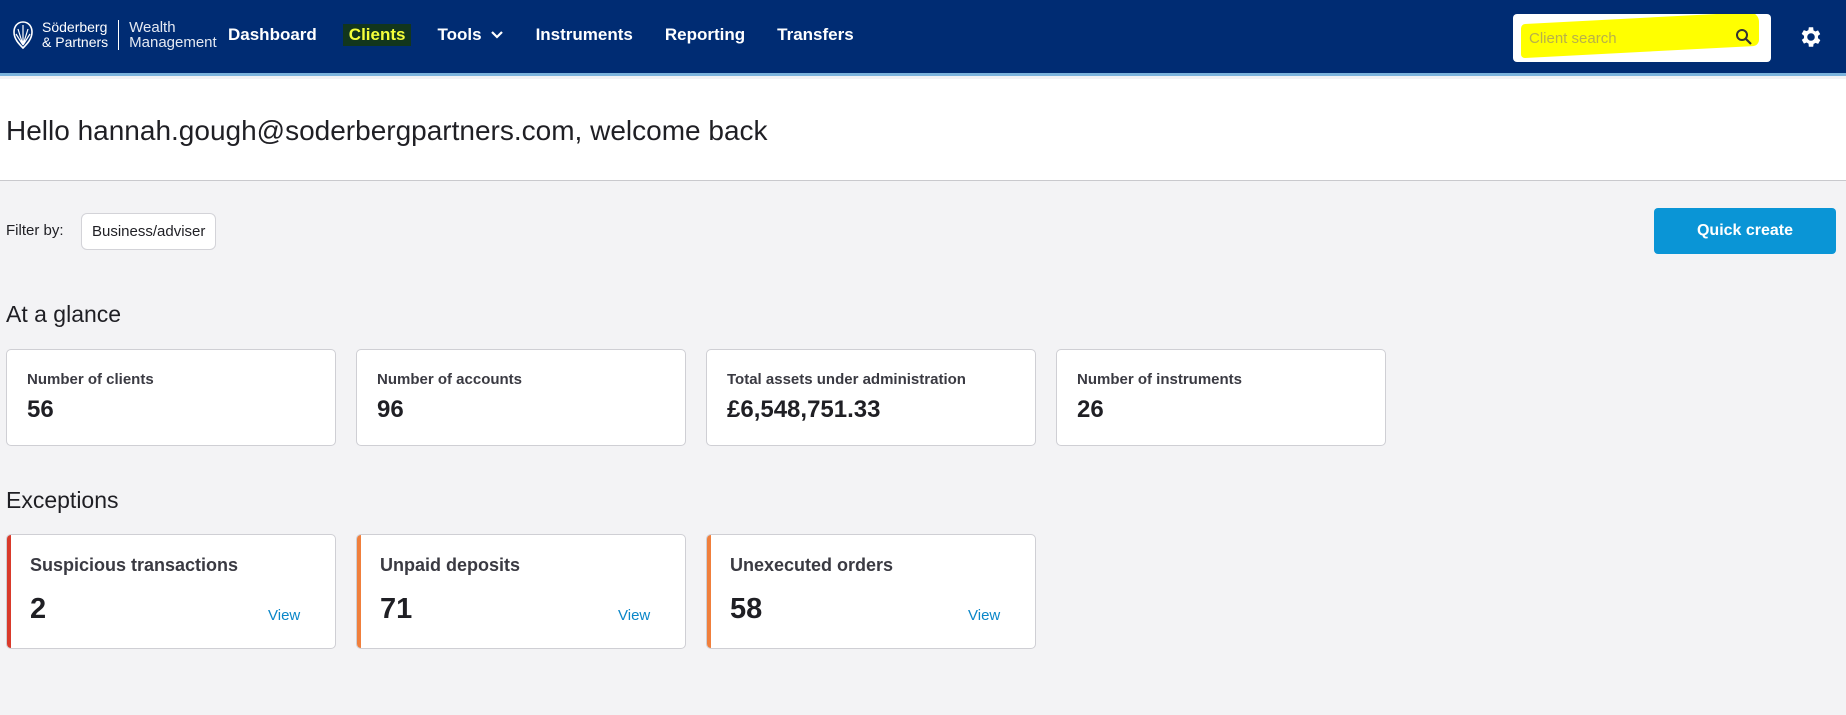  I want to click on search-icon, so click(1744, 37).